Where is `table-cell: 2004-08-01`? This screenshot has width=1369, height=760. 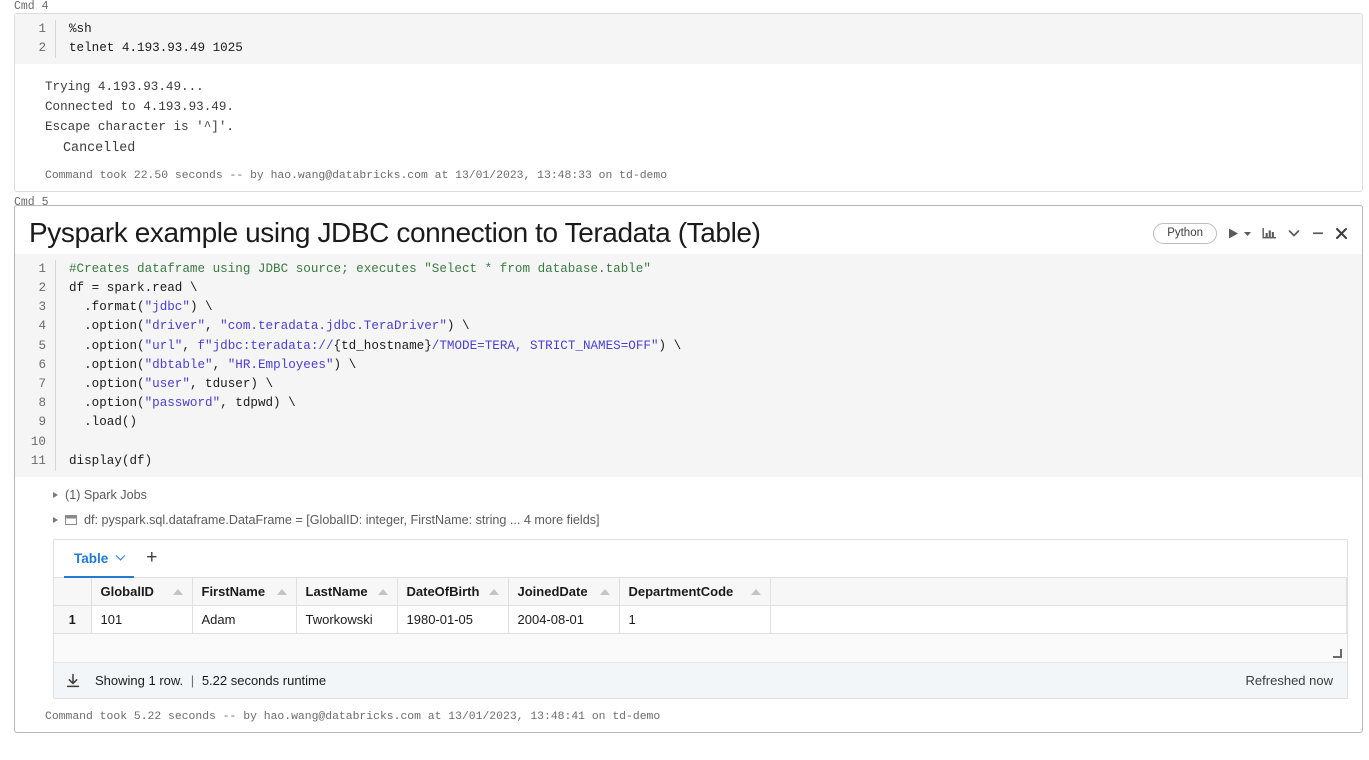
table-cell: 2004-08-01 is located at coordinates (564, 620).